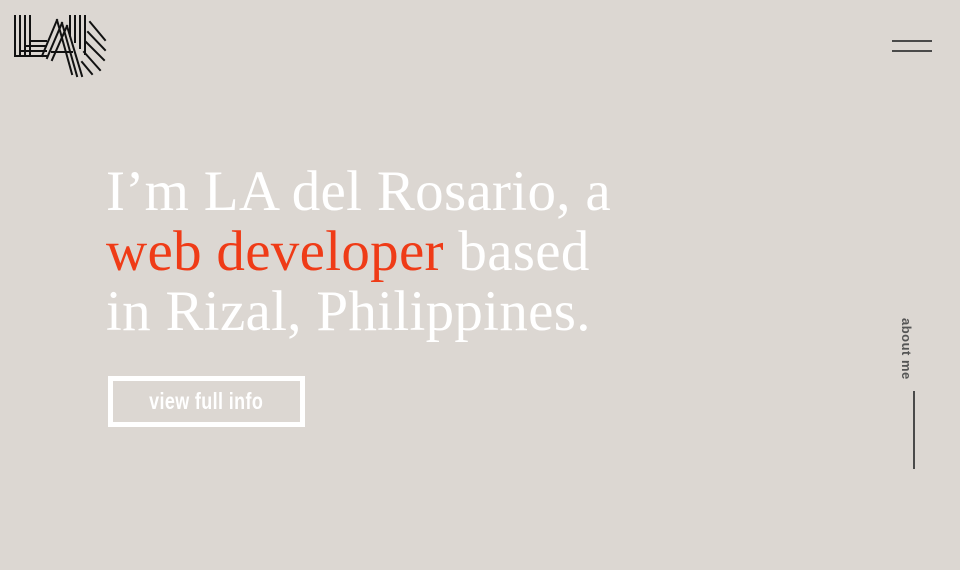 Image resolution: width=960 pixels, height=570 pixels. Describe the element at coordinates (914, 430) in the screenshot. I see `side-nav-line` at that location.